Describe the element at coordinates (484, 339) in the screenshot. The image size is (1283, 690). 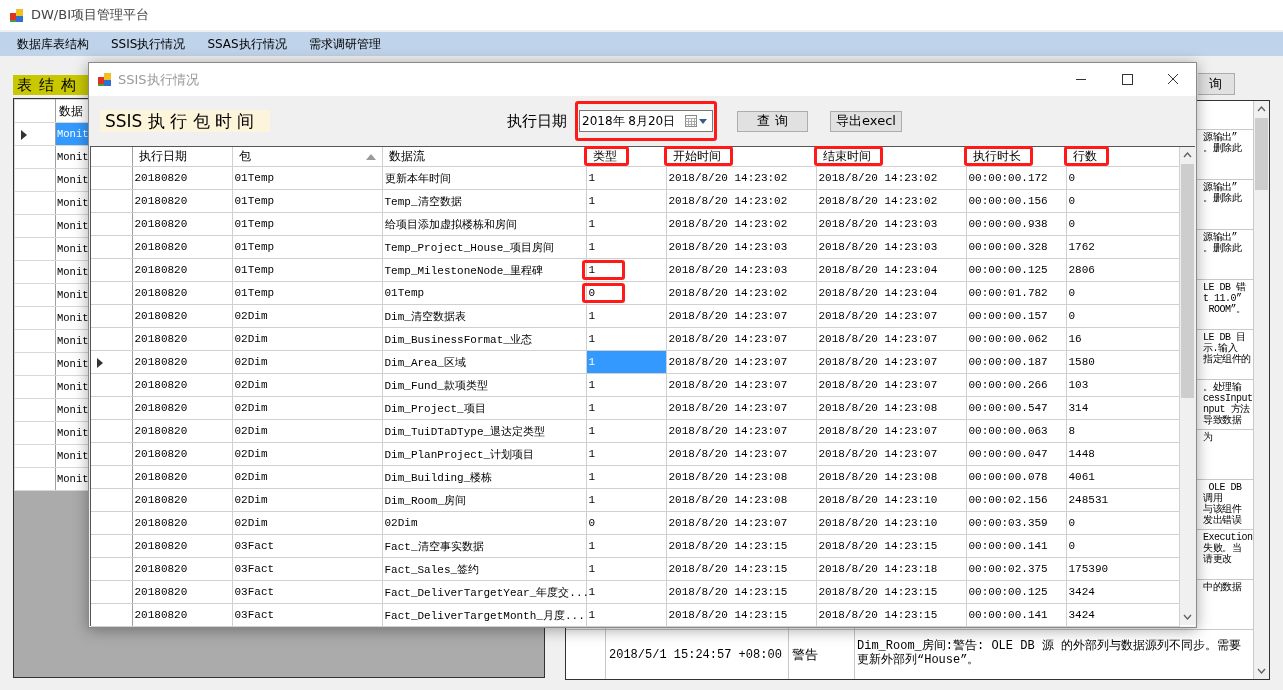
I see `table-cell: Dim_BusinessFormat_业态` at that location.